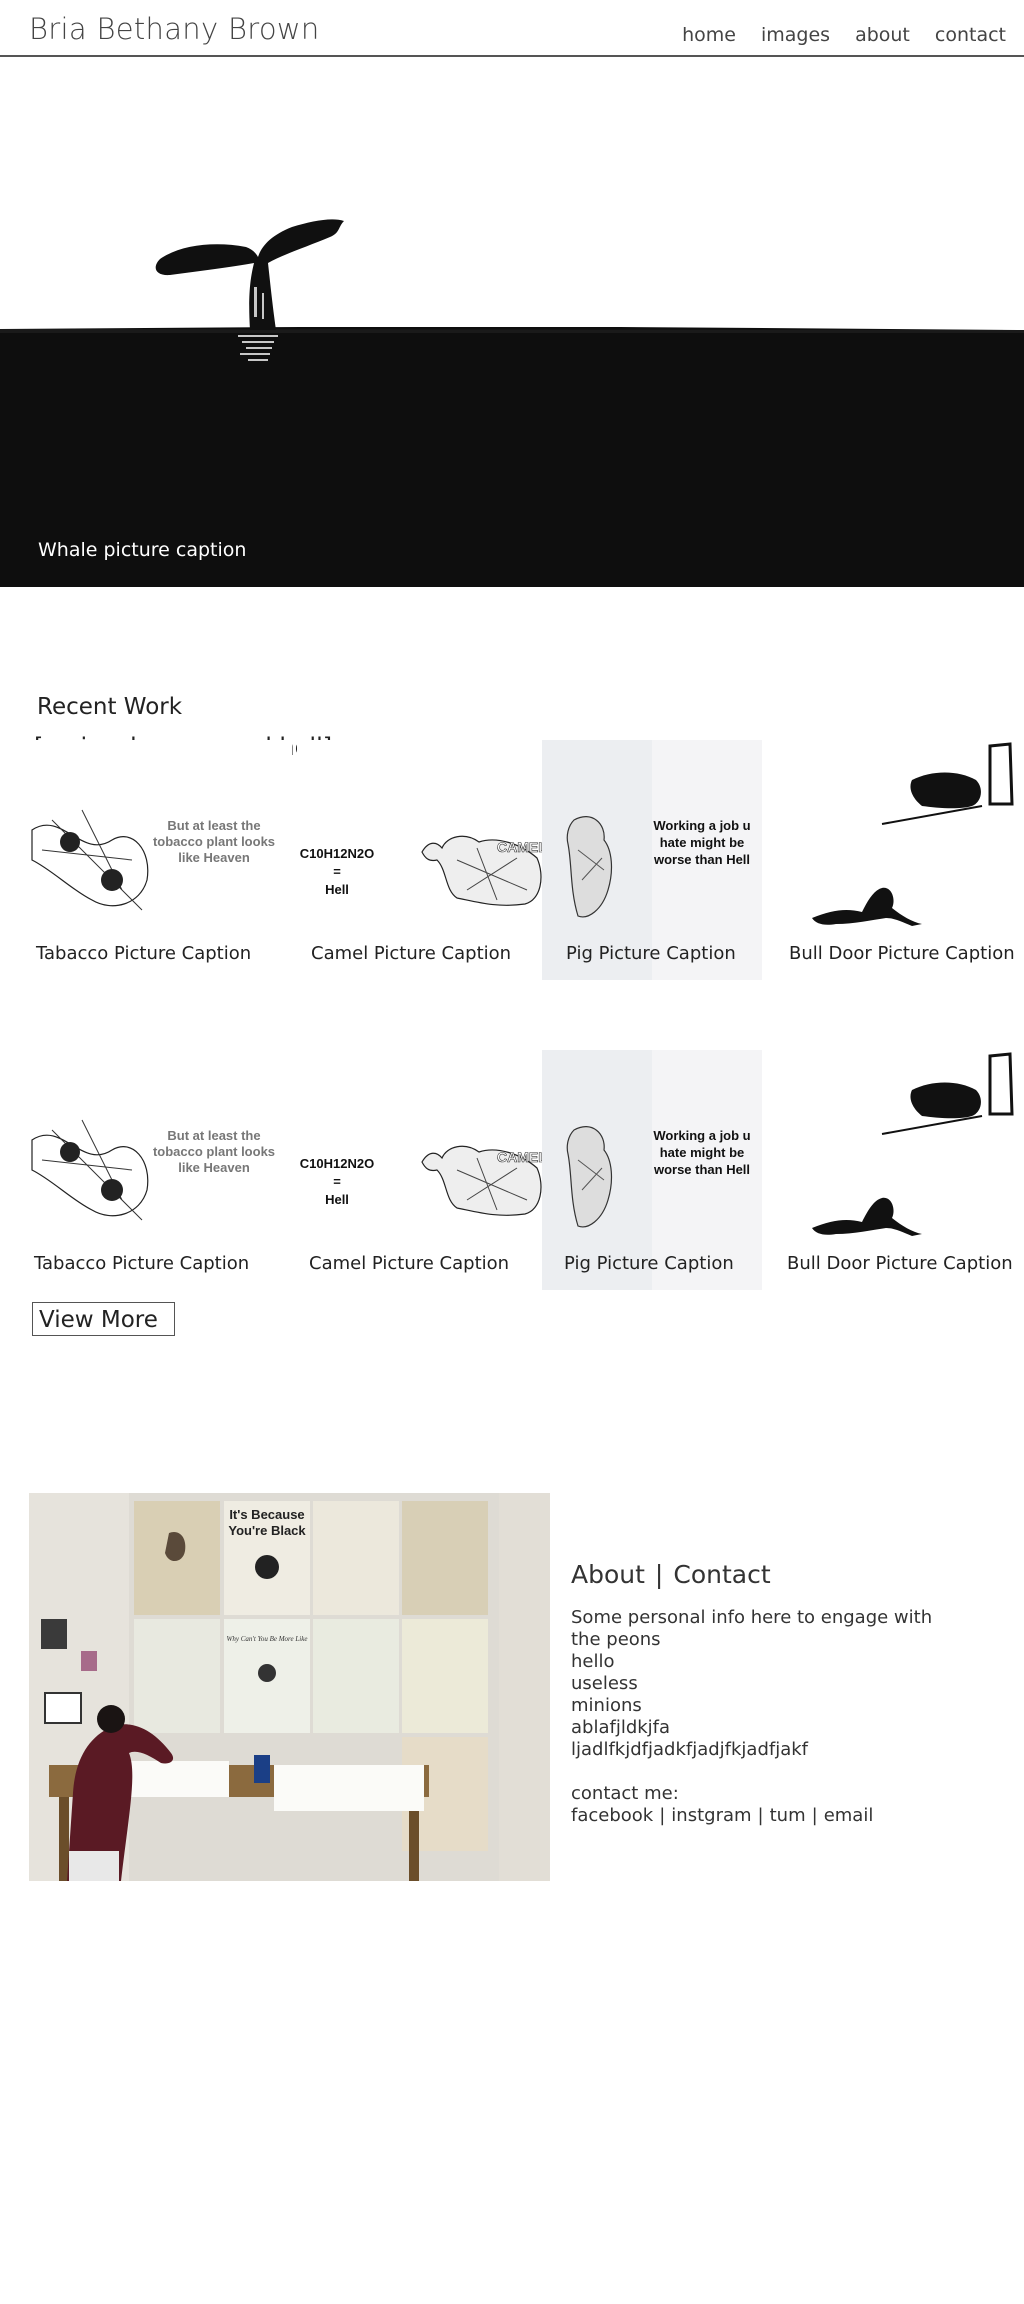 This screenshot has width=1024, height=2304. What do you see at coordinates (849, 1815) in the screenshot?
I see `email-link: email` at bounding box center [849, 1815].